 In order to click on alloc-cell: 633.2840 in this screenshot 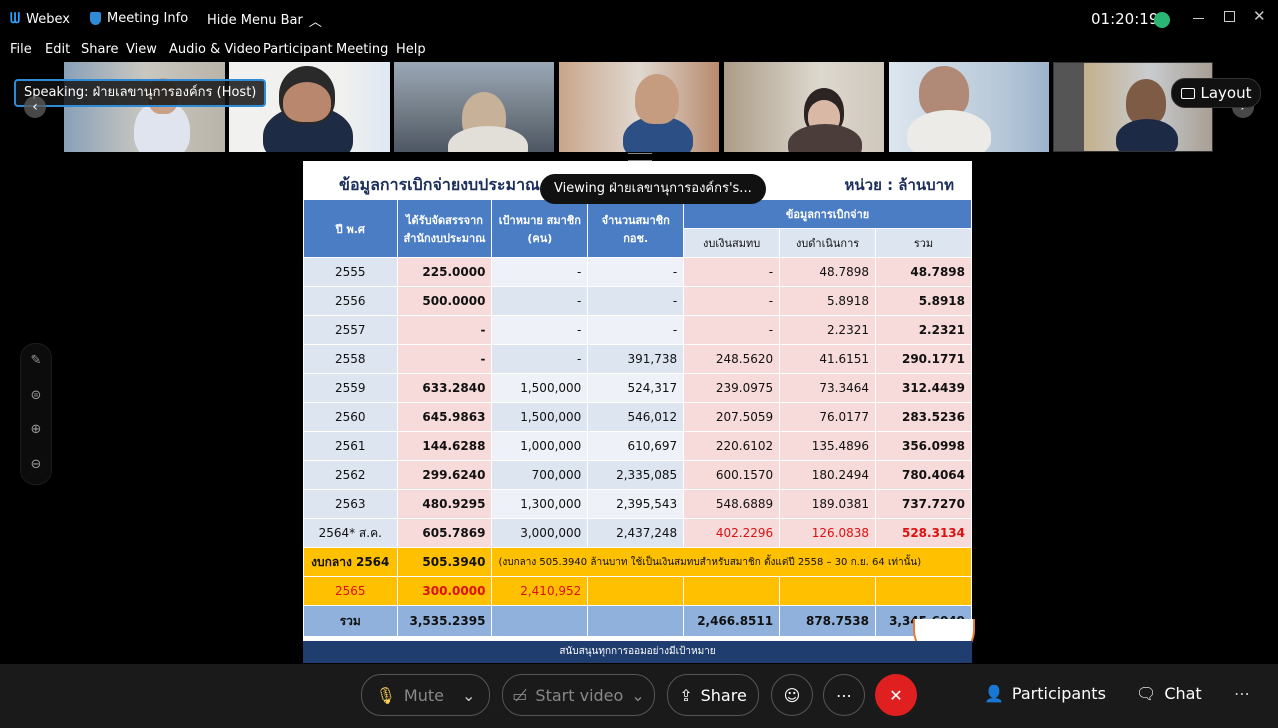, I will do `click(444, 388)`.